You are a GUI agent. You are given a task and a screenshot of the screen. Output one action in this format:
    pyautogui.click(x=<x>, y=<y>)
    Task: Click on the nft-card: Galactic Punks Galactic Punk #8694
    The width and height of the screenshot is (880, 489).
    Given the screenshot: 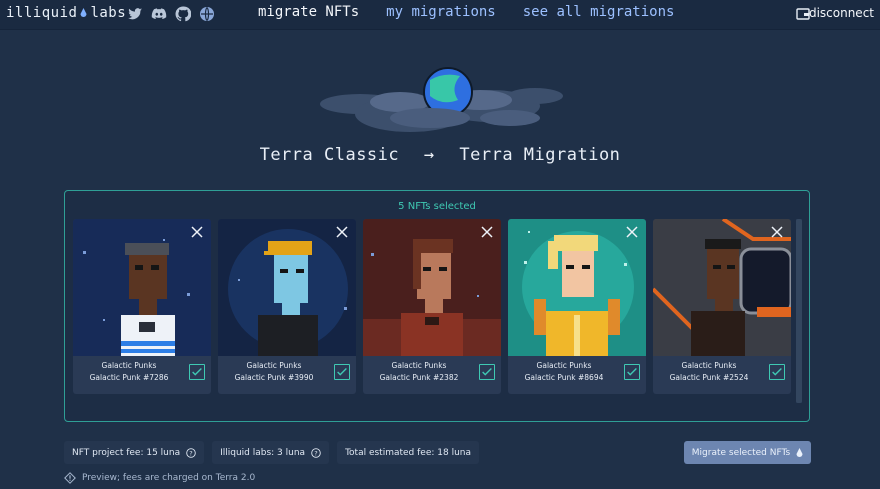 What is the action you would take?
    pyautogui.click(x=577, y=306)
    